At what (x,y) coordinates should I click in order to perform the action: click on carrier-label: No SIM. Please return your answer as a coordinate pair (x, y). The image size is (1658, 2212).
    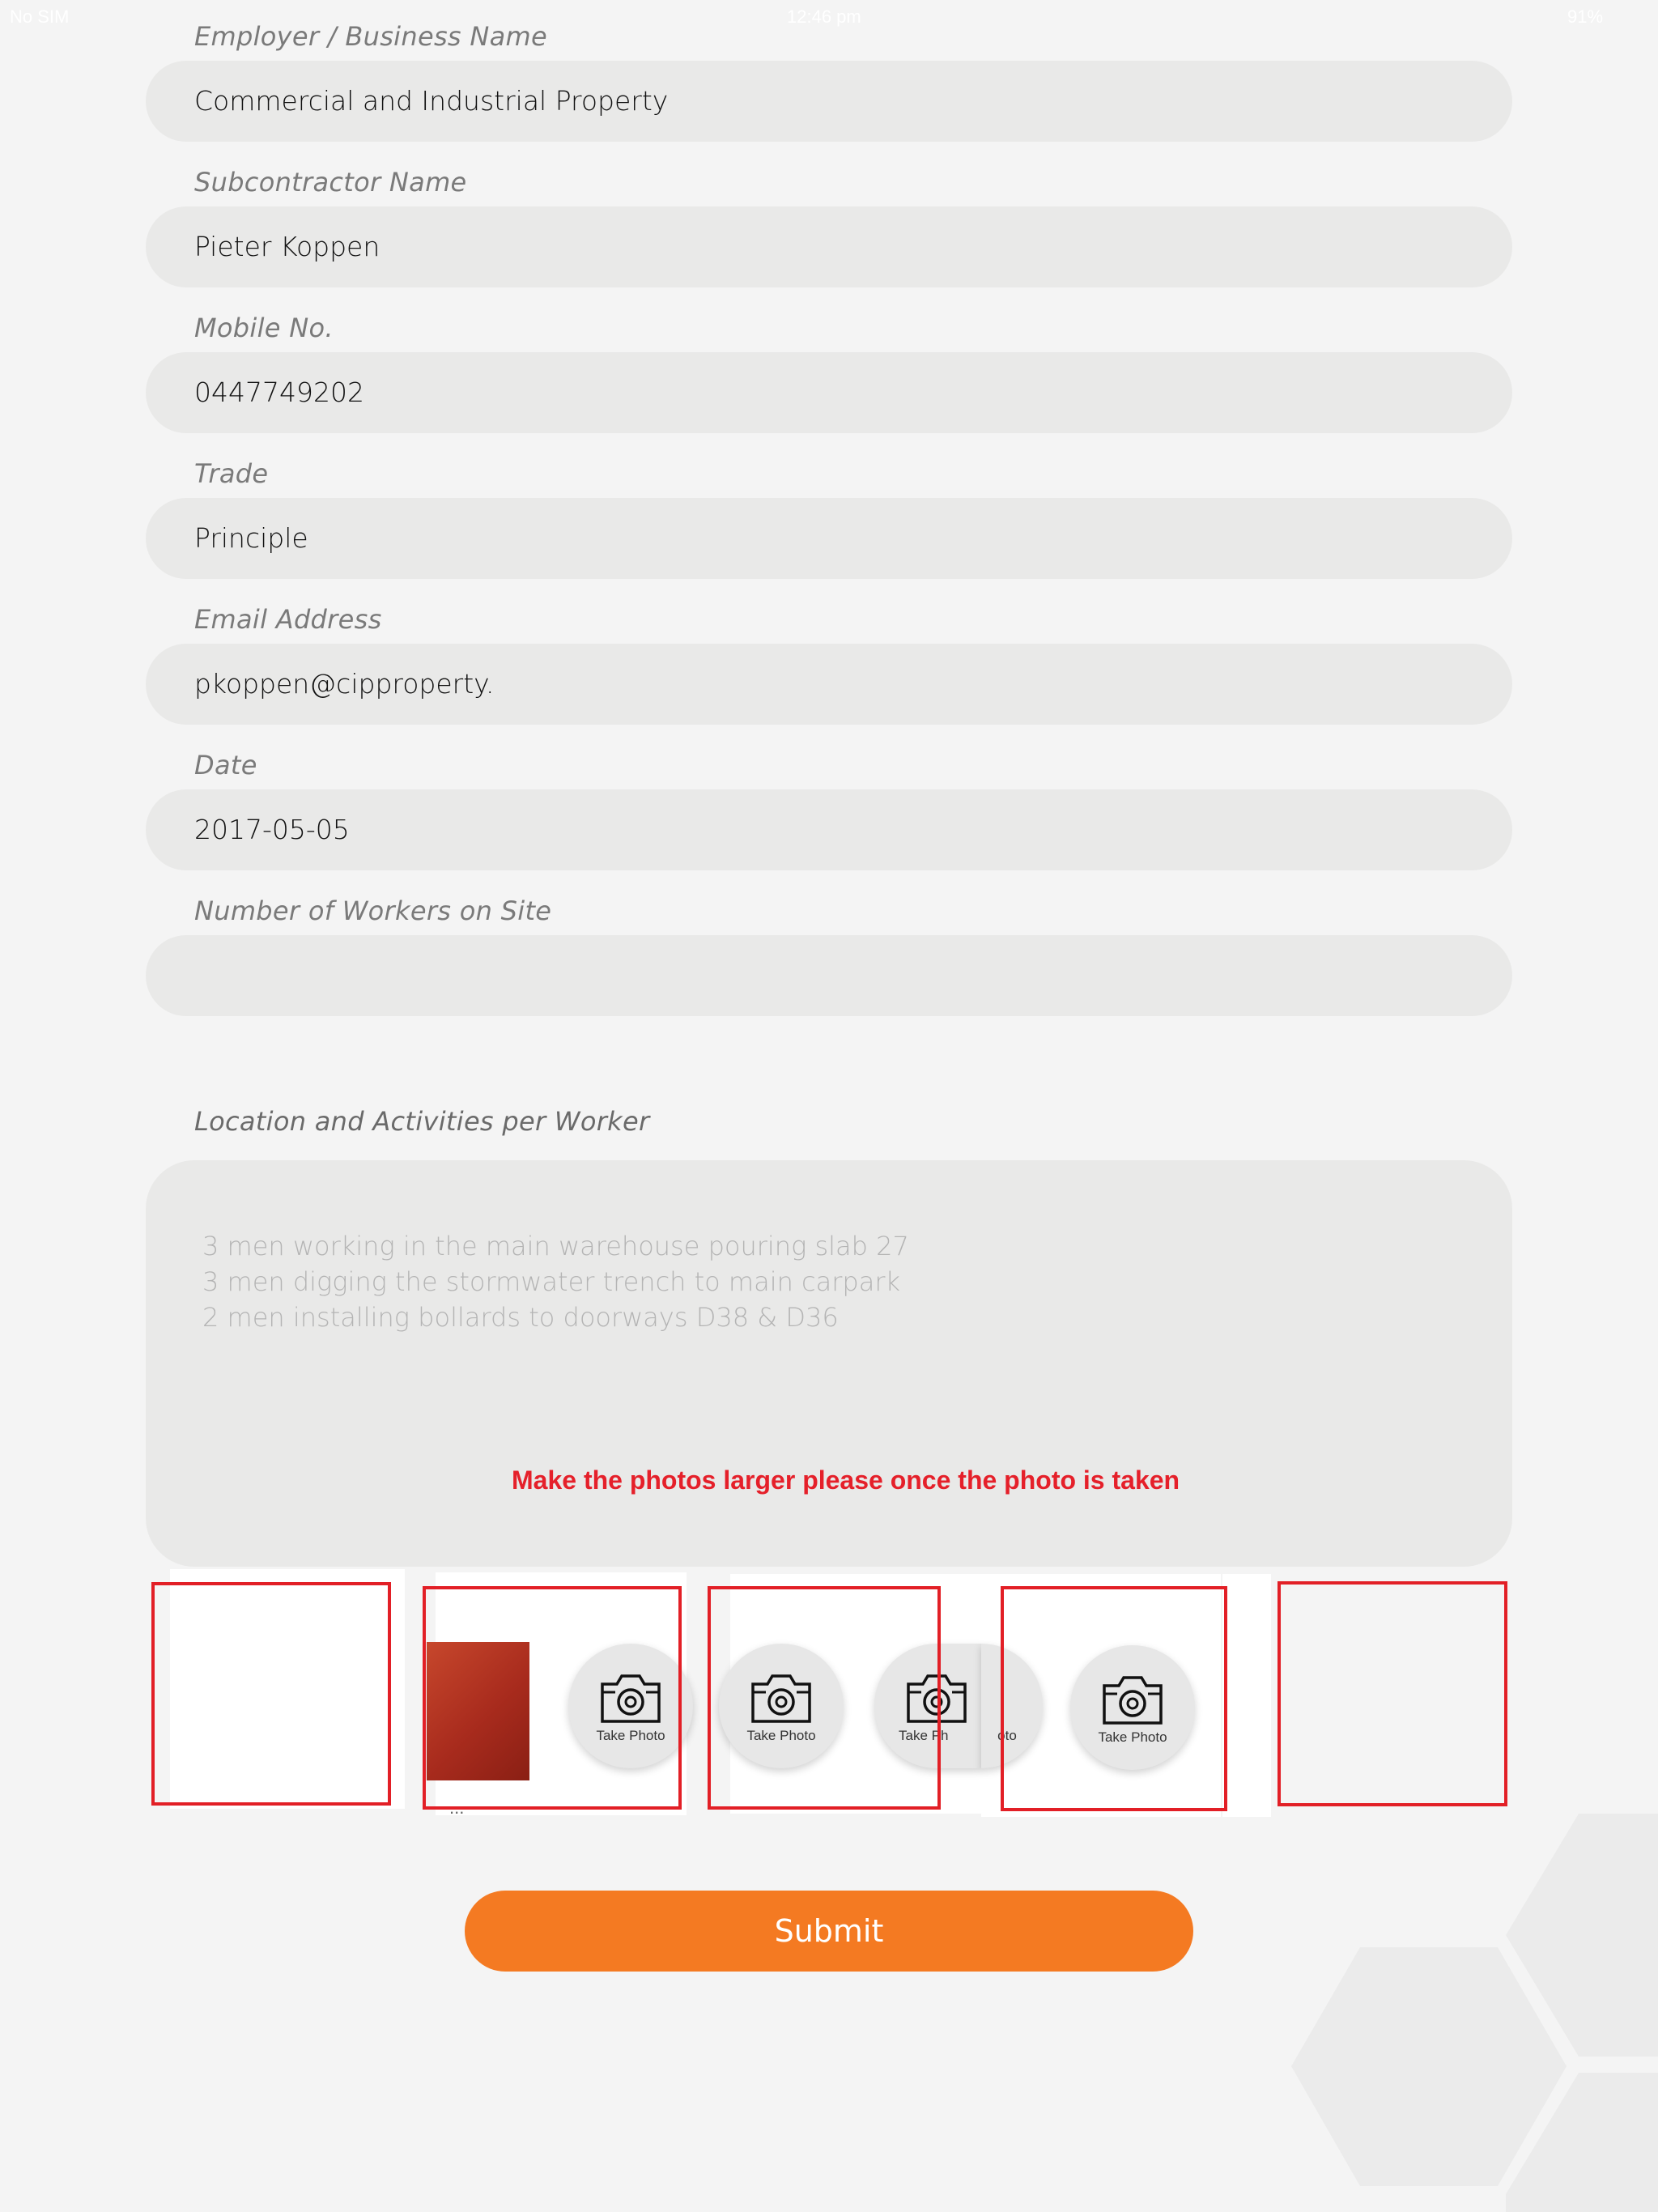
    Looking at the image, I should click on (40, 16).